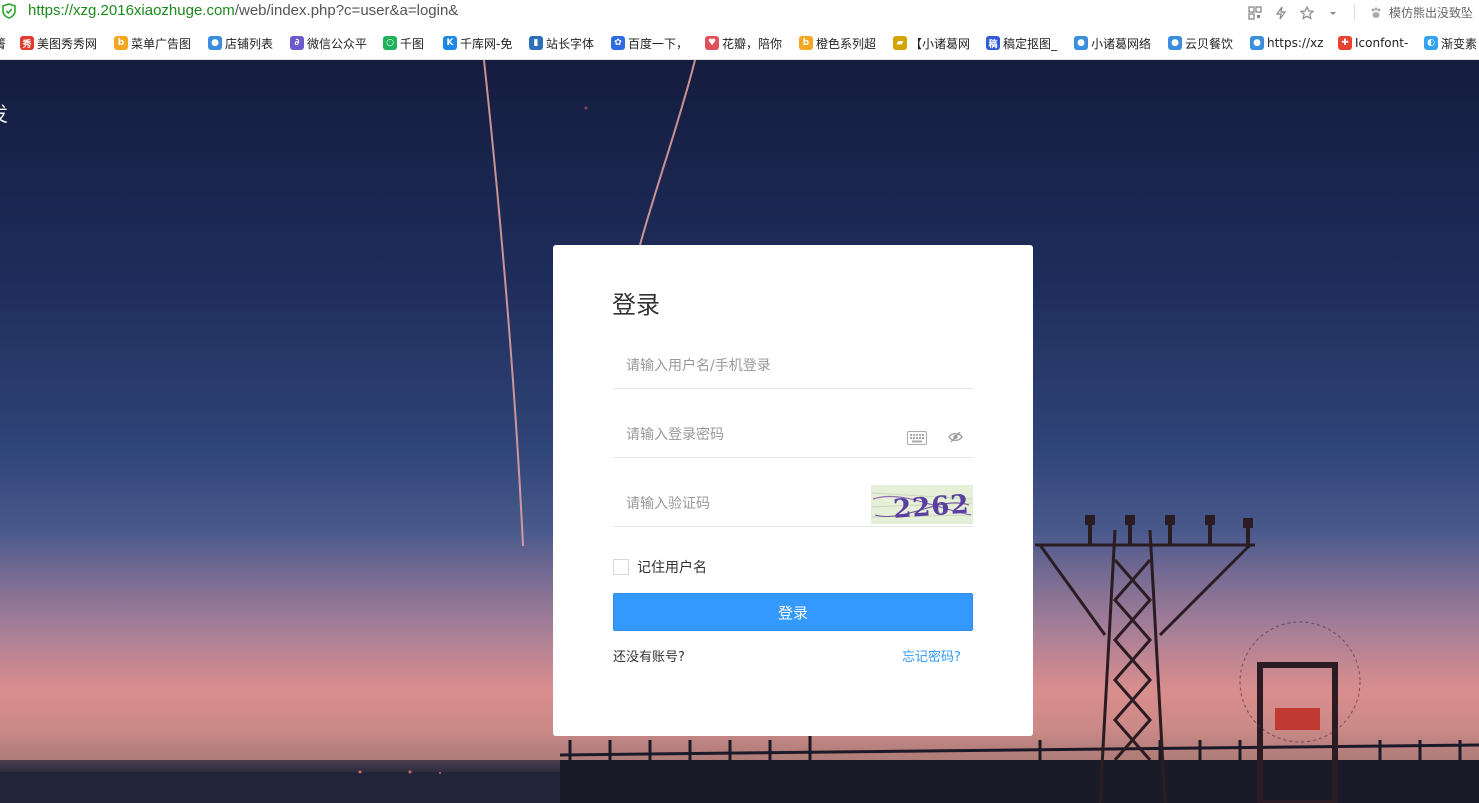 This screenshot has height=803, width=1479. Describe the element at coordinates (1030, 43) in the screenshot. I see `bookmark-label: 稿定抠图_` at that location.